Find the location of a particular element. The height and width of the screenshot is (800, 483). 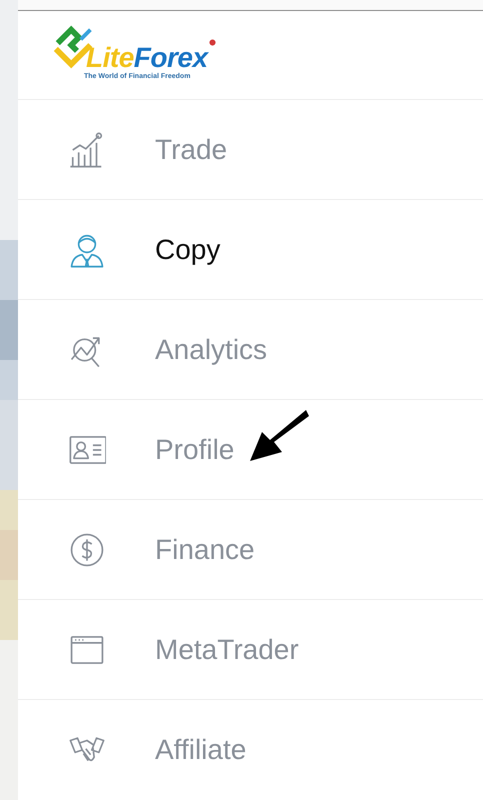

menu-item: Finance is located at coordinates (250, 550).